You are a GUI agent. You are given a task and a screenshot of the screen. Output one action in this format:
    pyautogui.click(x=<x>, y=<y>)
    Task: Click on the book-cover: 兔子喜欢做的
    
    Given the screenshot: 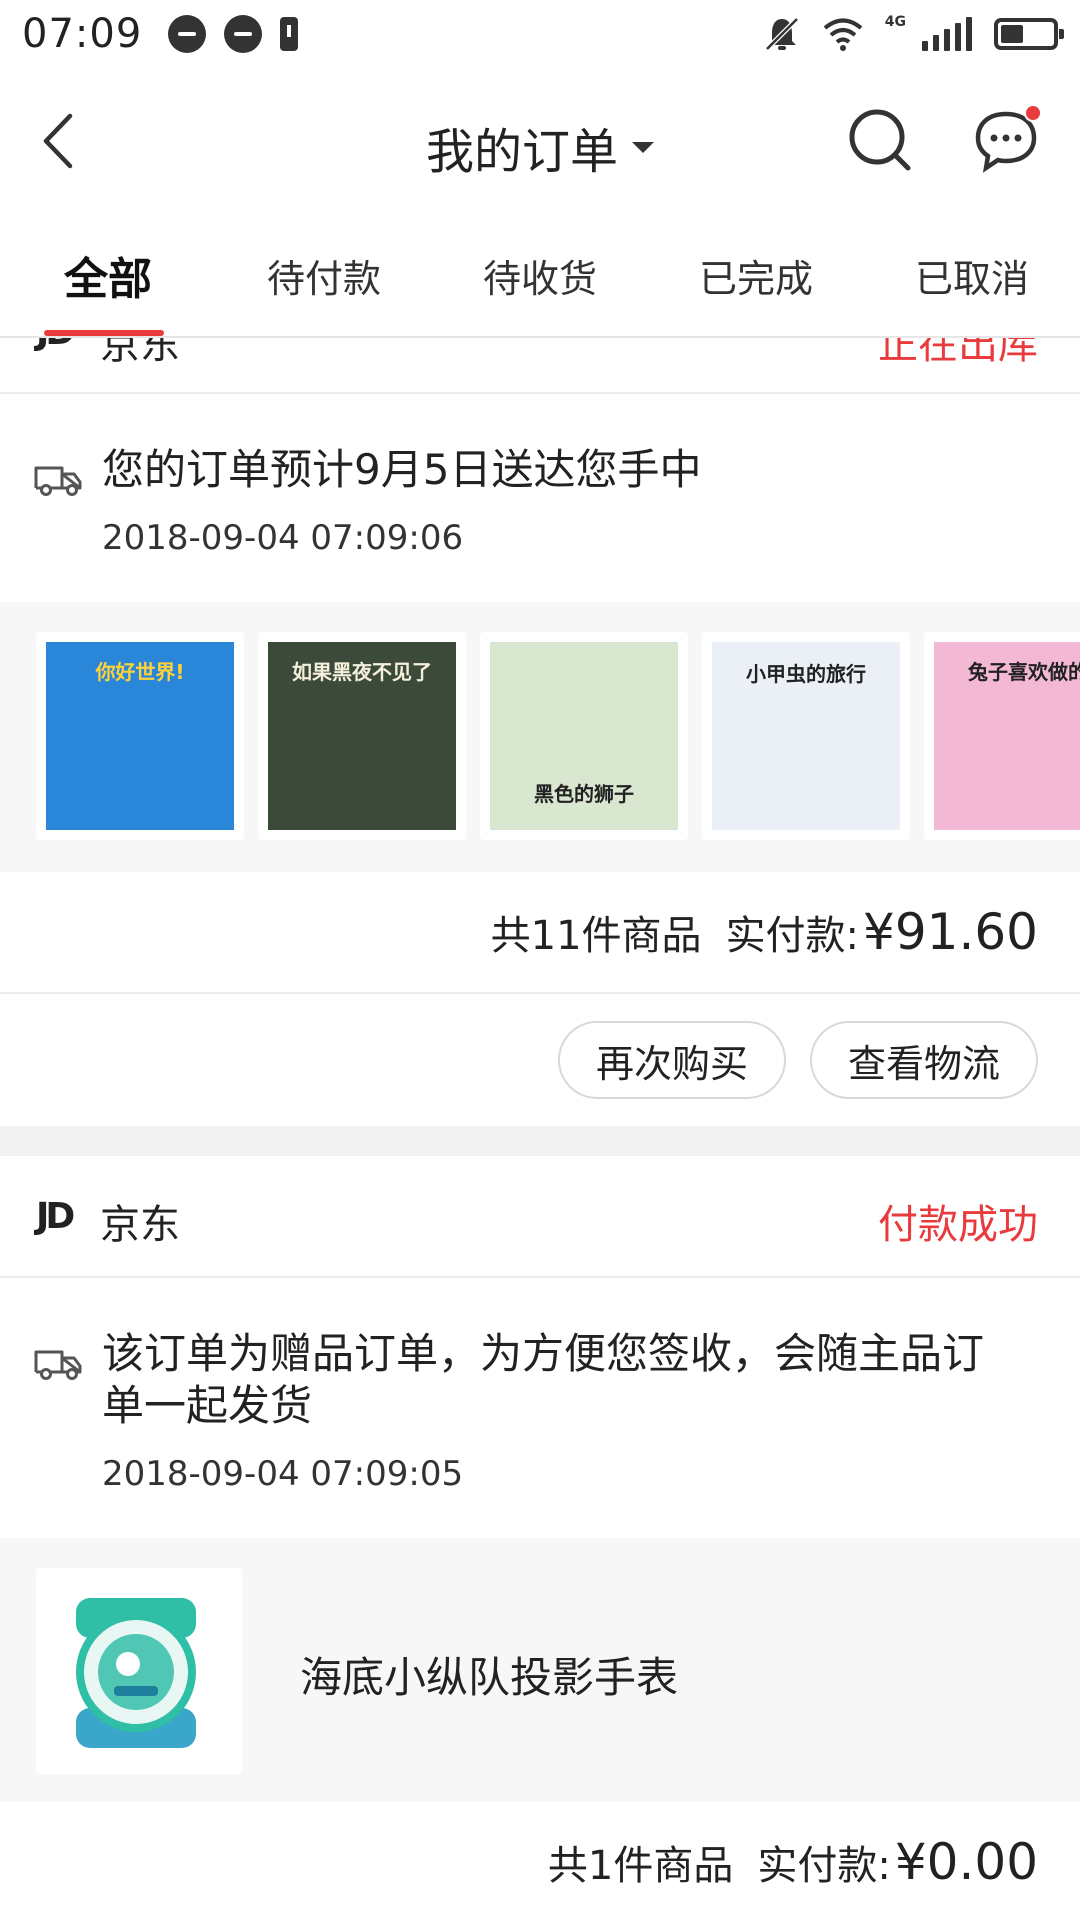 What is the action you would take?
    pyautogui.click(x=1007, y=736)
    